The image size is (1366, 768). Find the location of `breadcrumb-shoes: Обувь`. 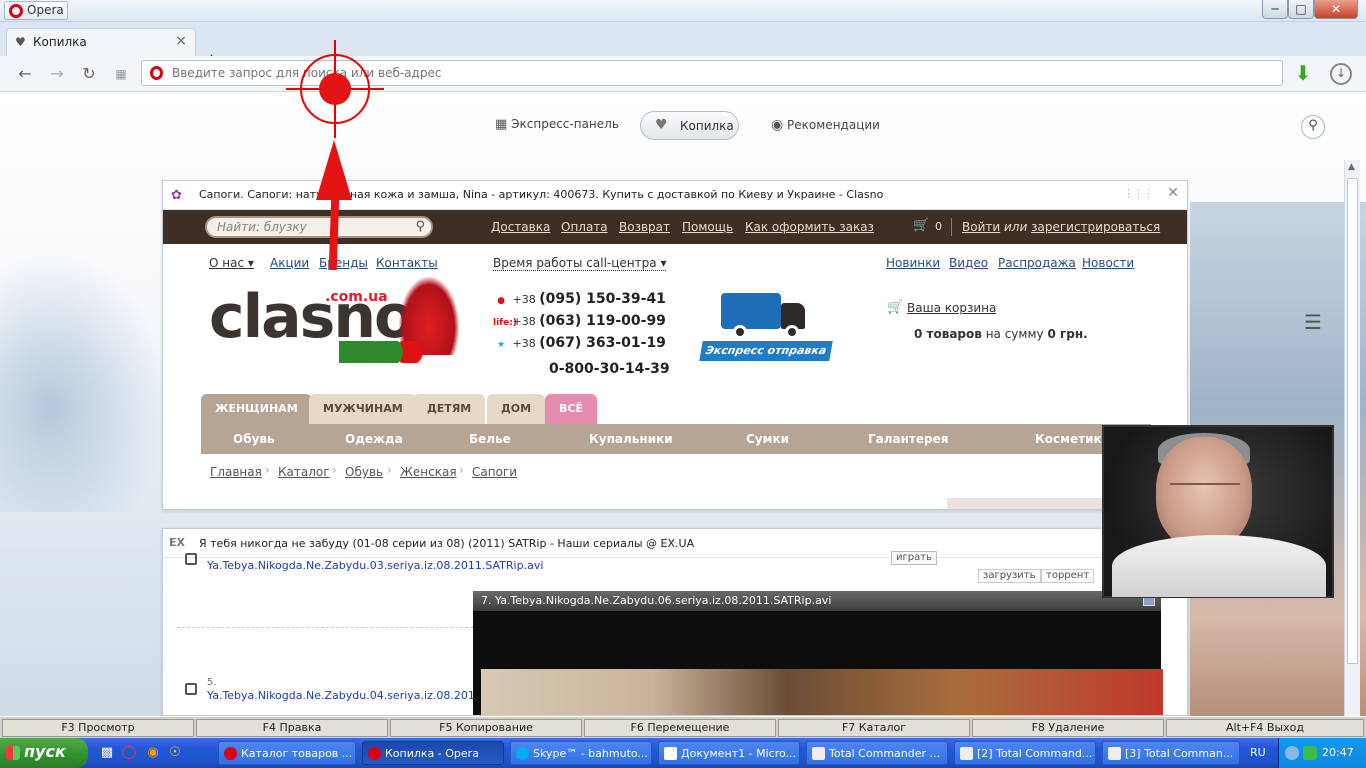

breadcrumb-shoes: Обувь is located at coordinates (364, 472).